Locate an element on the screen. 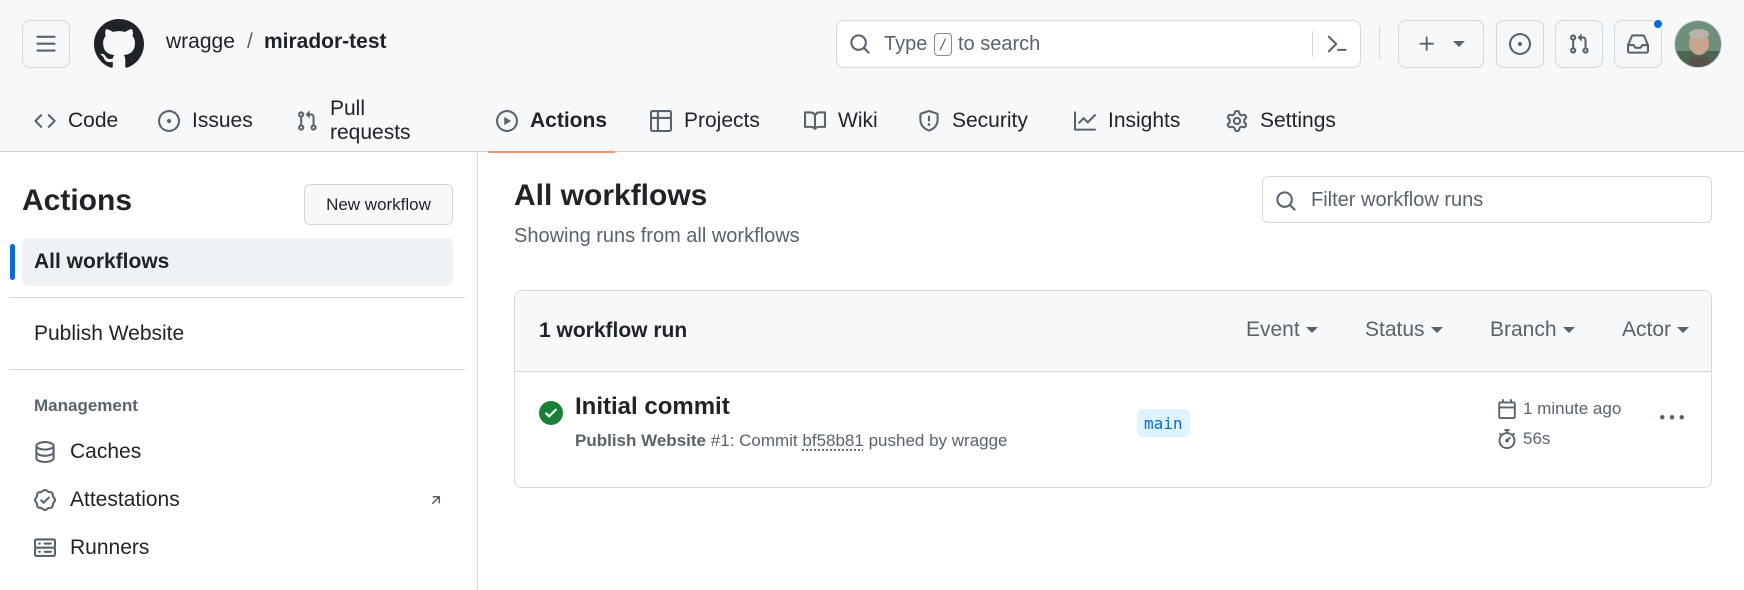 The width and height of the screenshot is (1744, 590). branch-filter-dropdown: Branch is located at coordinates (1532, 330).